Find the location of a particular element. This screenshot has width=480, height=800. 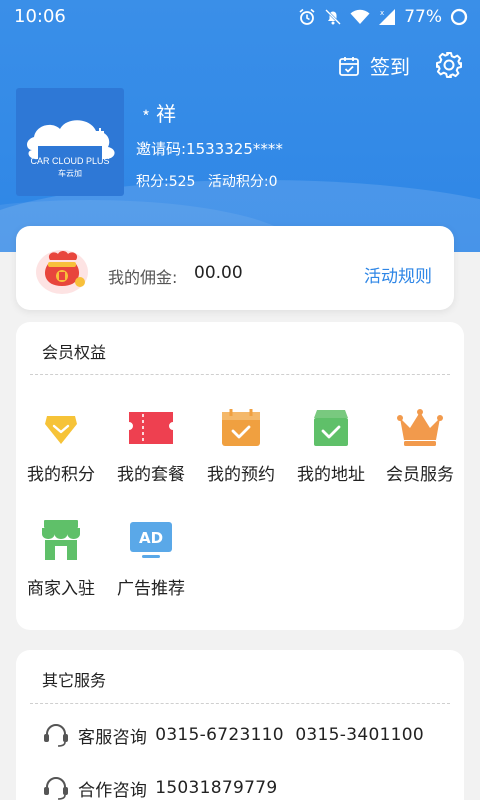

commission-value: 00.00 is located at coordinates (218, 273).